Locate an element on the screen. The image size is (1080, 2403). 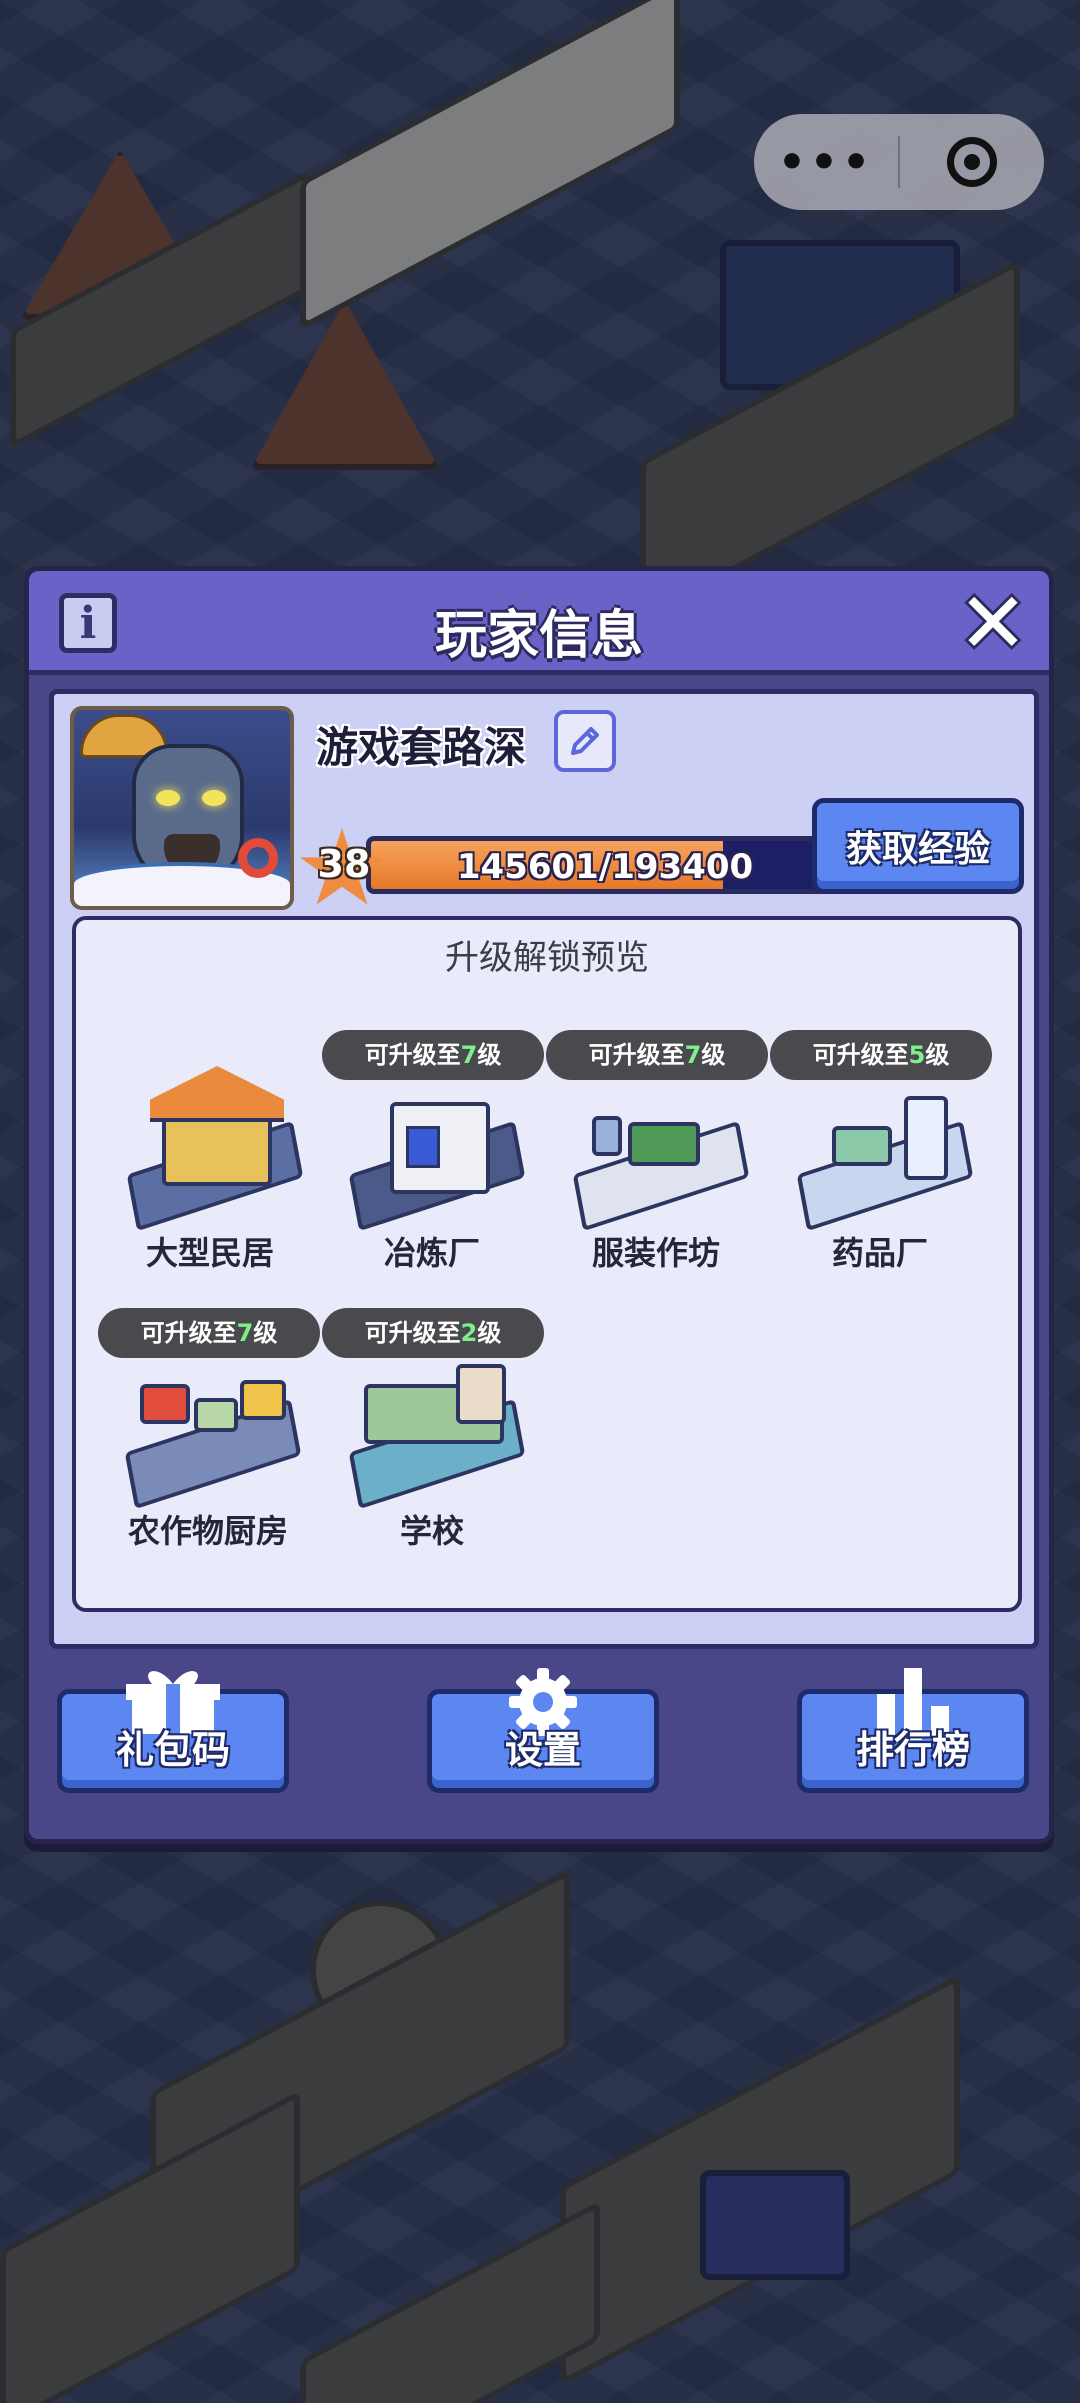
building-item: 可升级至7级 冶炼厂 is located at coordinates (433, 1155).